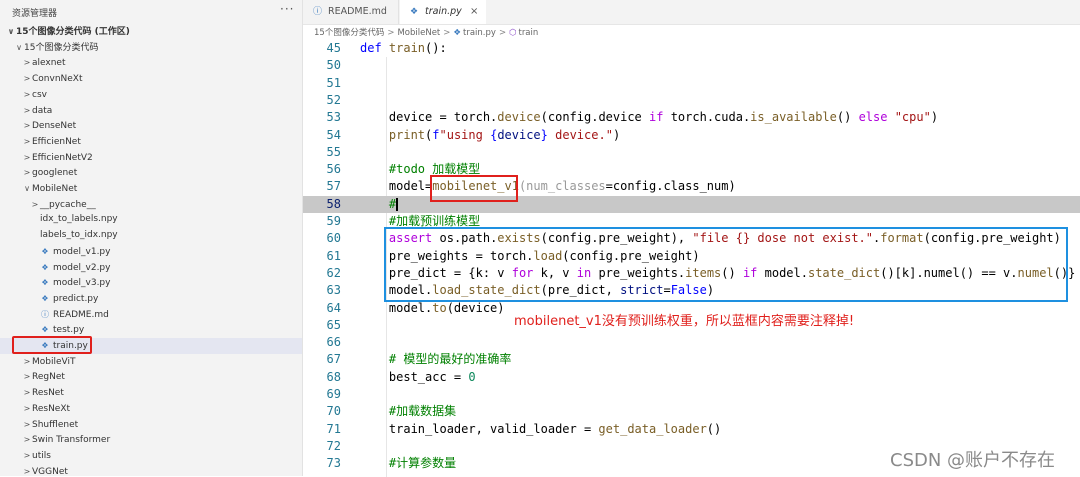  What do you see at coordinates (349, 33) in the screenshot?
I see `breadcrumb-item-workspace: 15个图像分类代码` at bounding box center [349, 33].